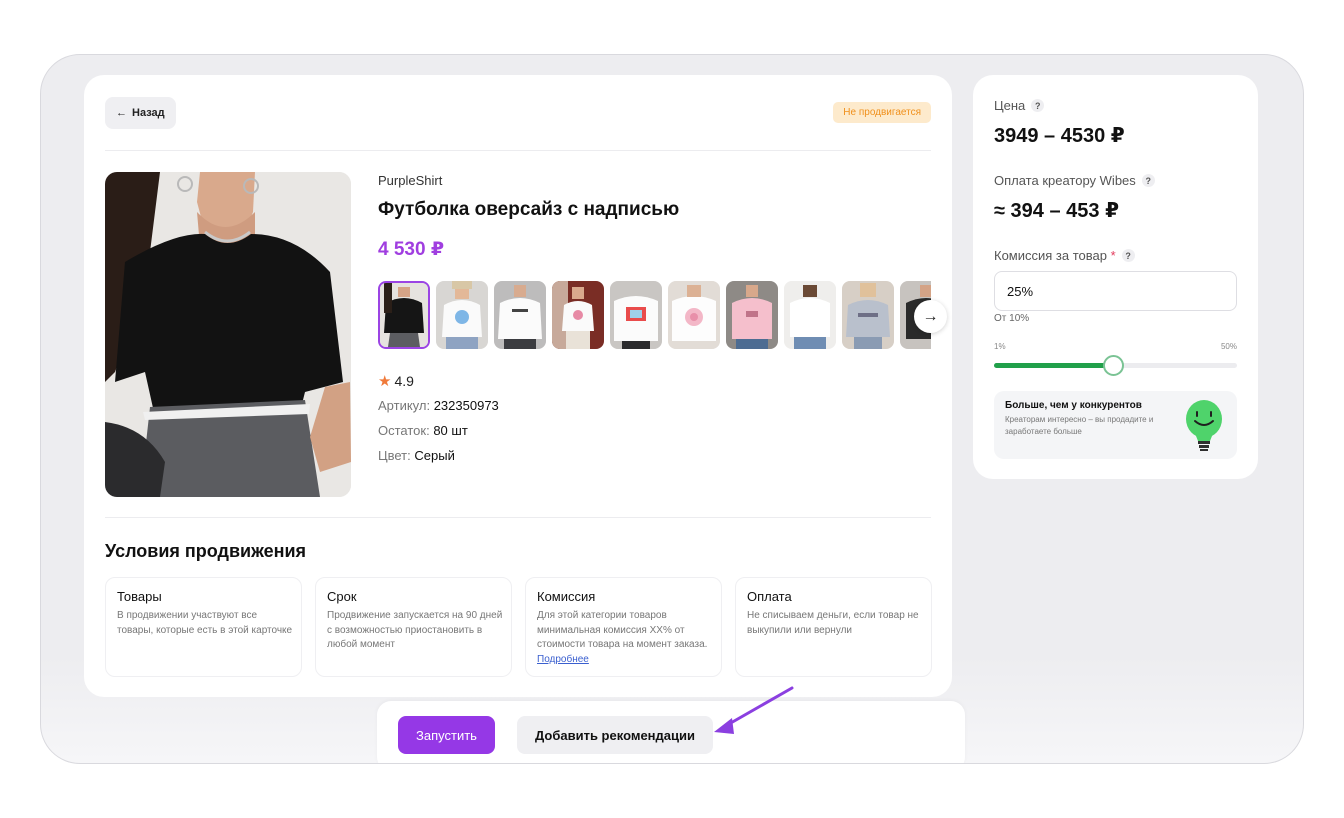 Image resolution: width=1344 pixels, height=818 pixels. What do you see at coordinates (769, 596) in the screenshot?
I see `condition-title: Оплата` at bounding box center [769, 596].